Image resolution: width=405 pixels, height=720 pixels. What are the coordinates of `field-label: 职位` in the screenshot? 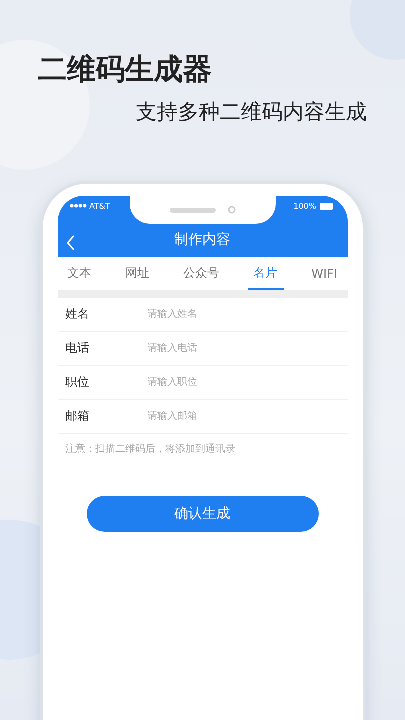 It's located at (78, 382).